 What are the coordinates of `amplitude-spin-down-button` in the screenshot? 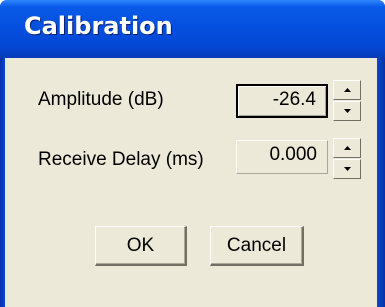 It's located at (347, 111).